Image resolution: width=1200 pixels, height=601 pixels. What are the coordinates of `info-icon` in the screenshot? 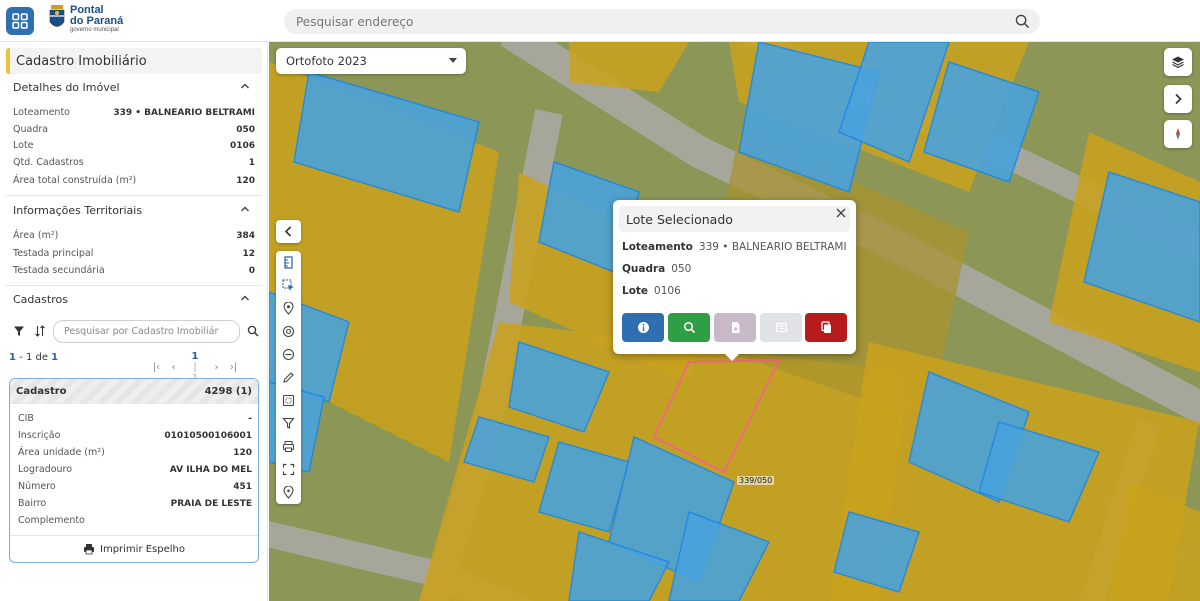 It's located at (643, 327).